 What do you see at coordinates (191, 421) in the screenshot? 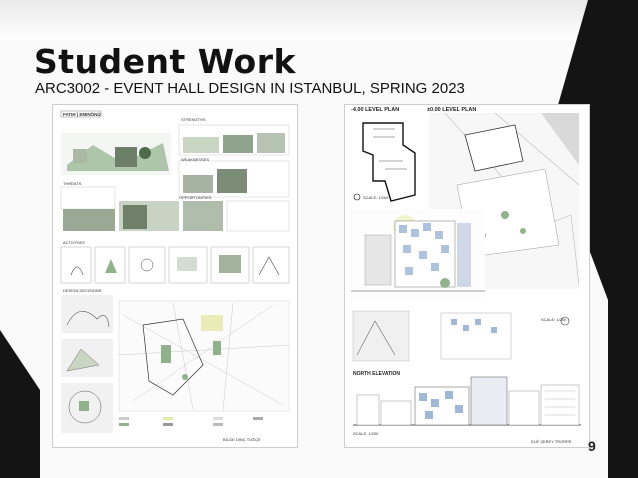
I see `map-legend` at bounding box center [191, 421].